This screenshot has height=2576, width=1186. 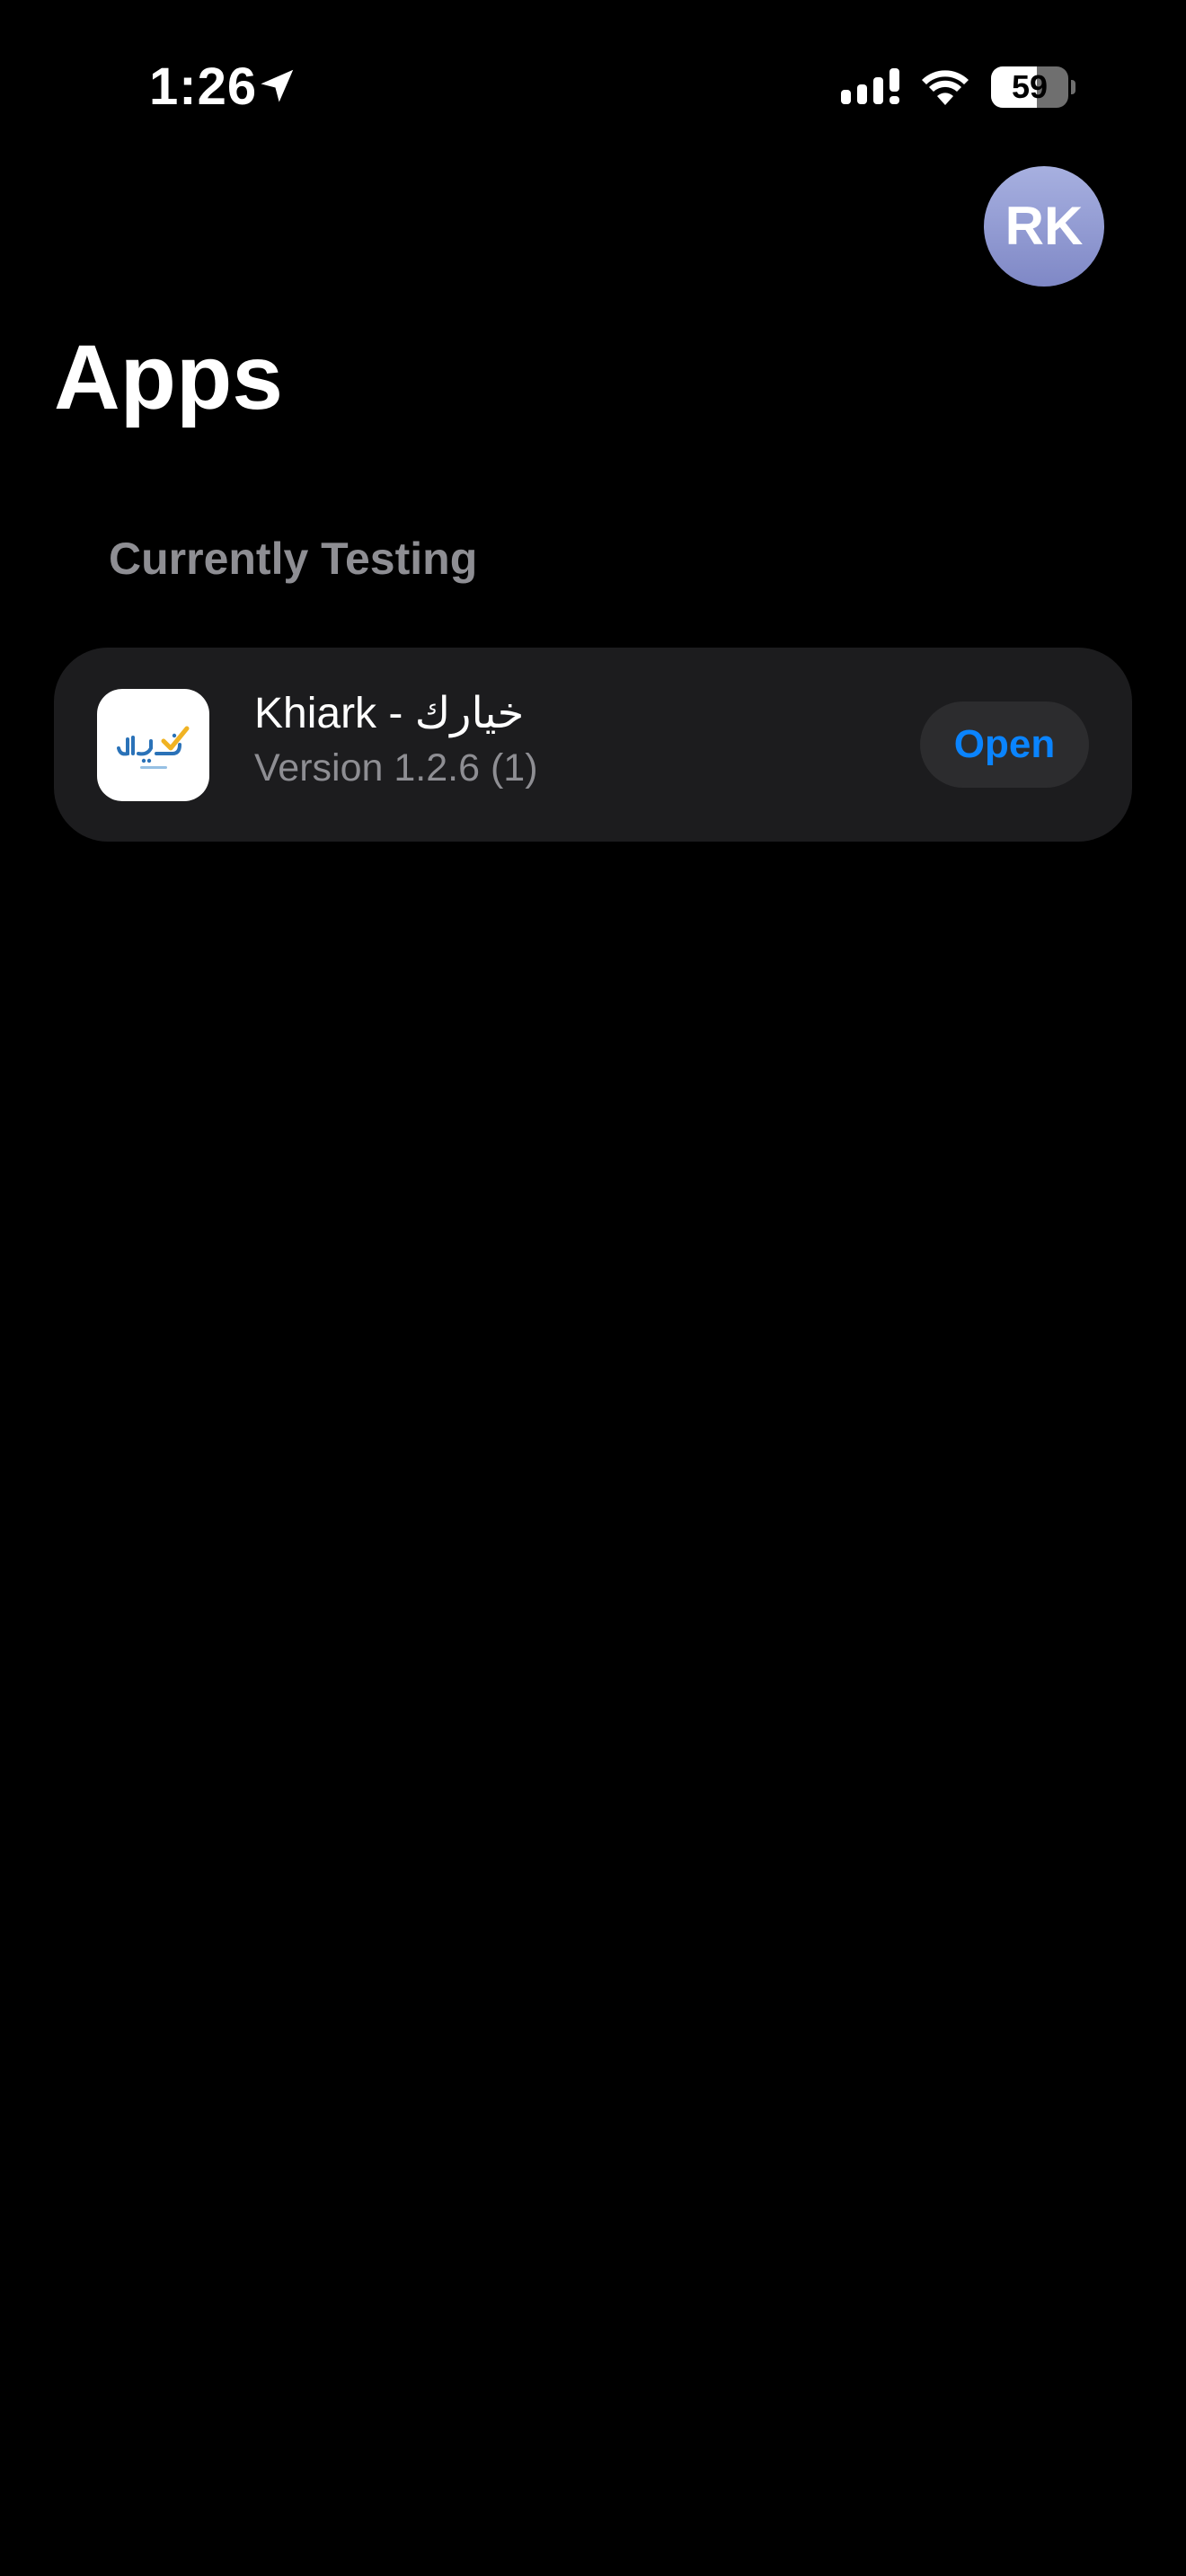 I want to click on battery-cap, so click(x=1073, y=87).